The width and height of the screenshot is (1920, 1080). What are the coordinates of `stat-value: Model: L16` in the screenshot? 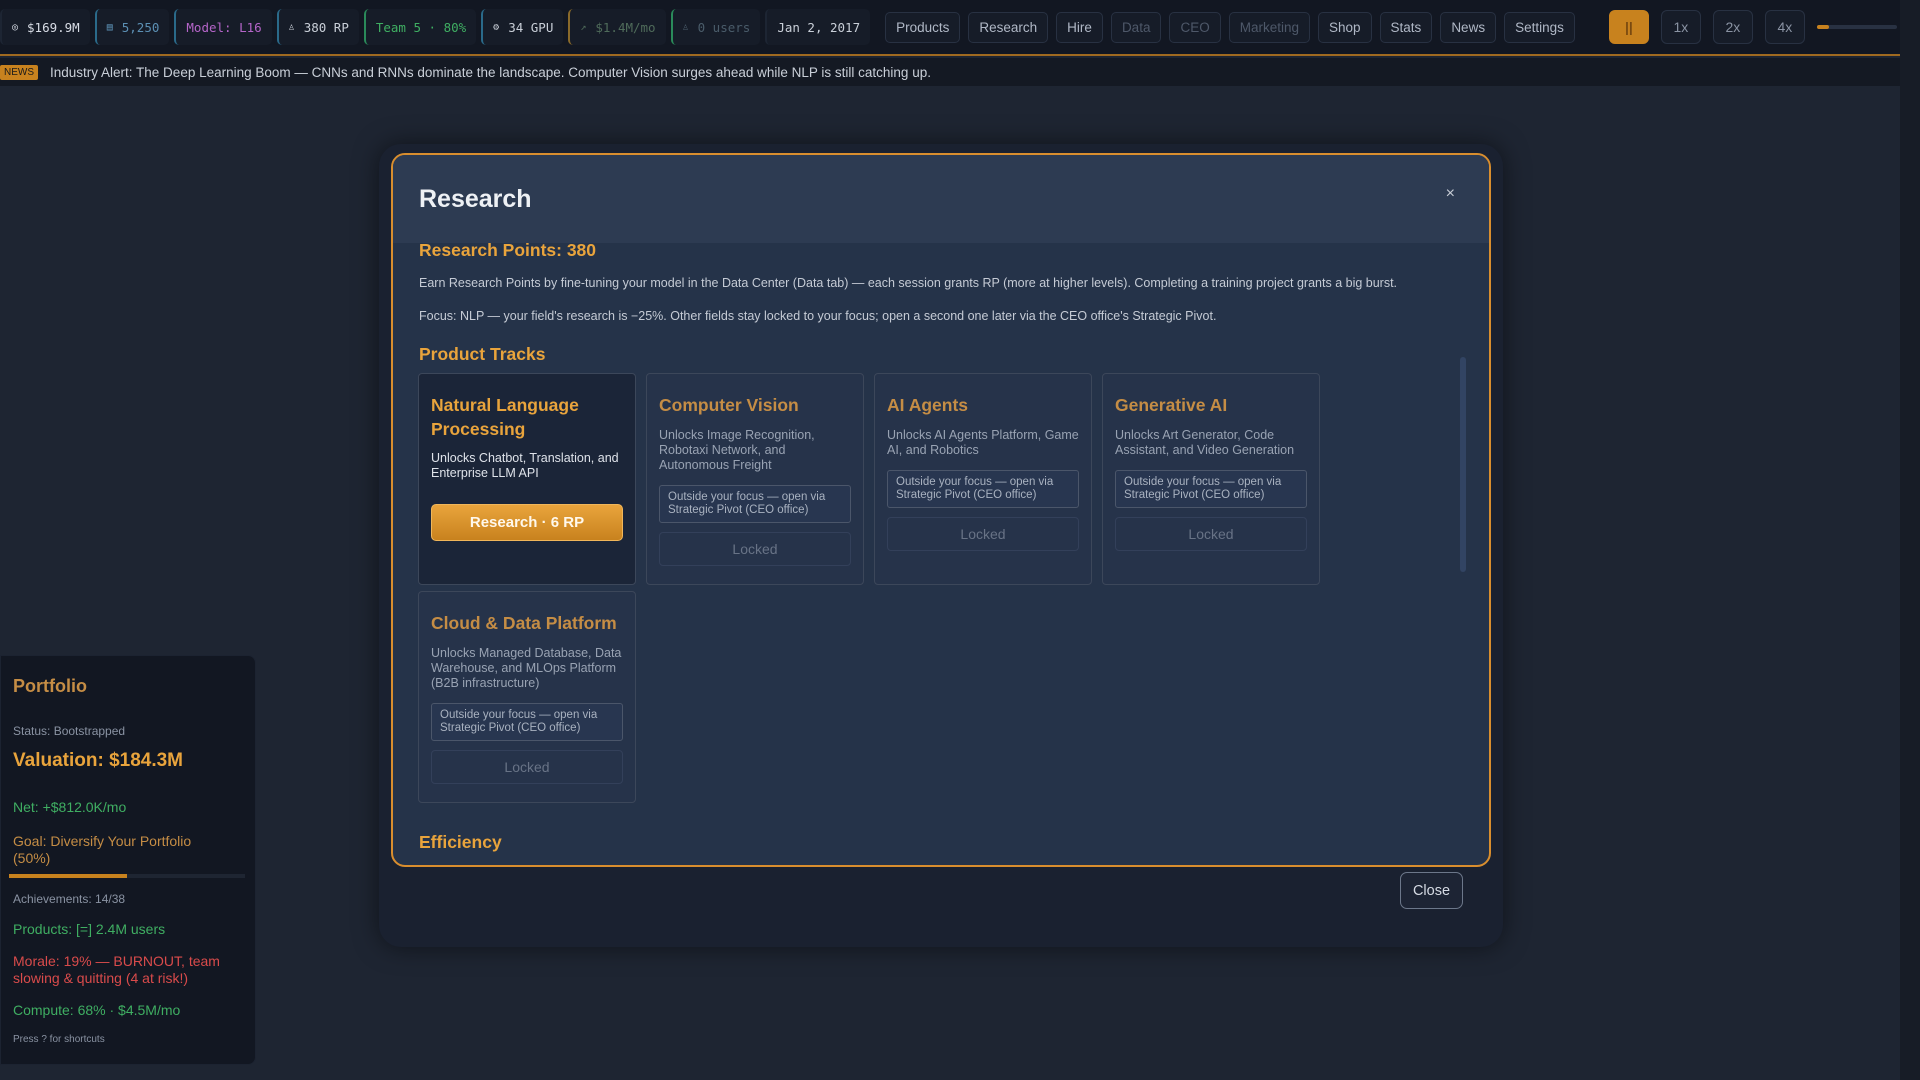 It's located at (224, 27).